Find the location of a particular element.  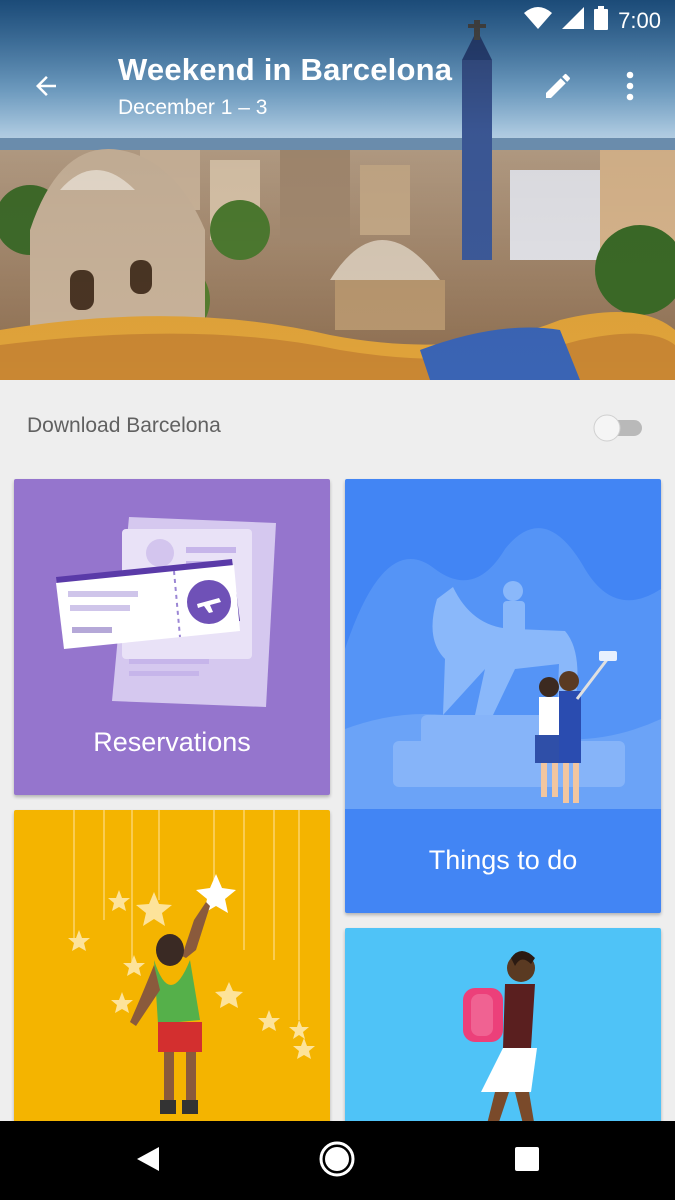

reservations-card: Reservations is located at coordinates (172, 637).